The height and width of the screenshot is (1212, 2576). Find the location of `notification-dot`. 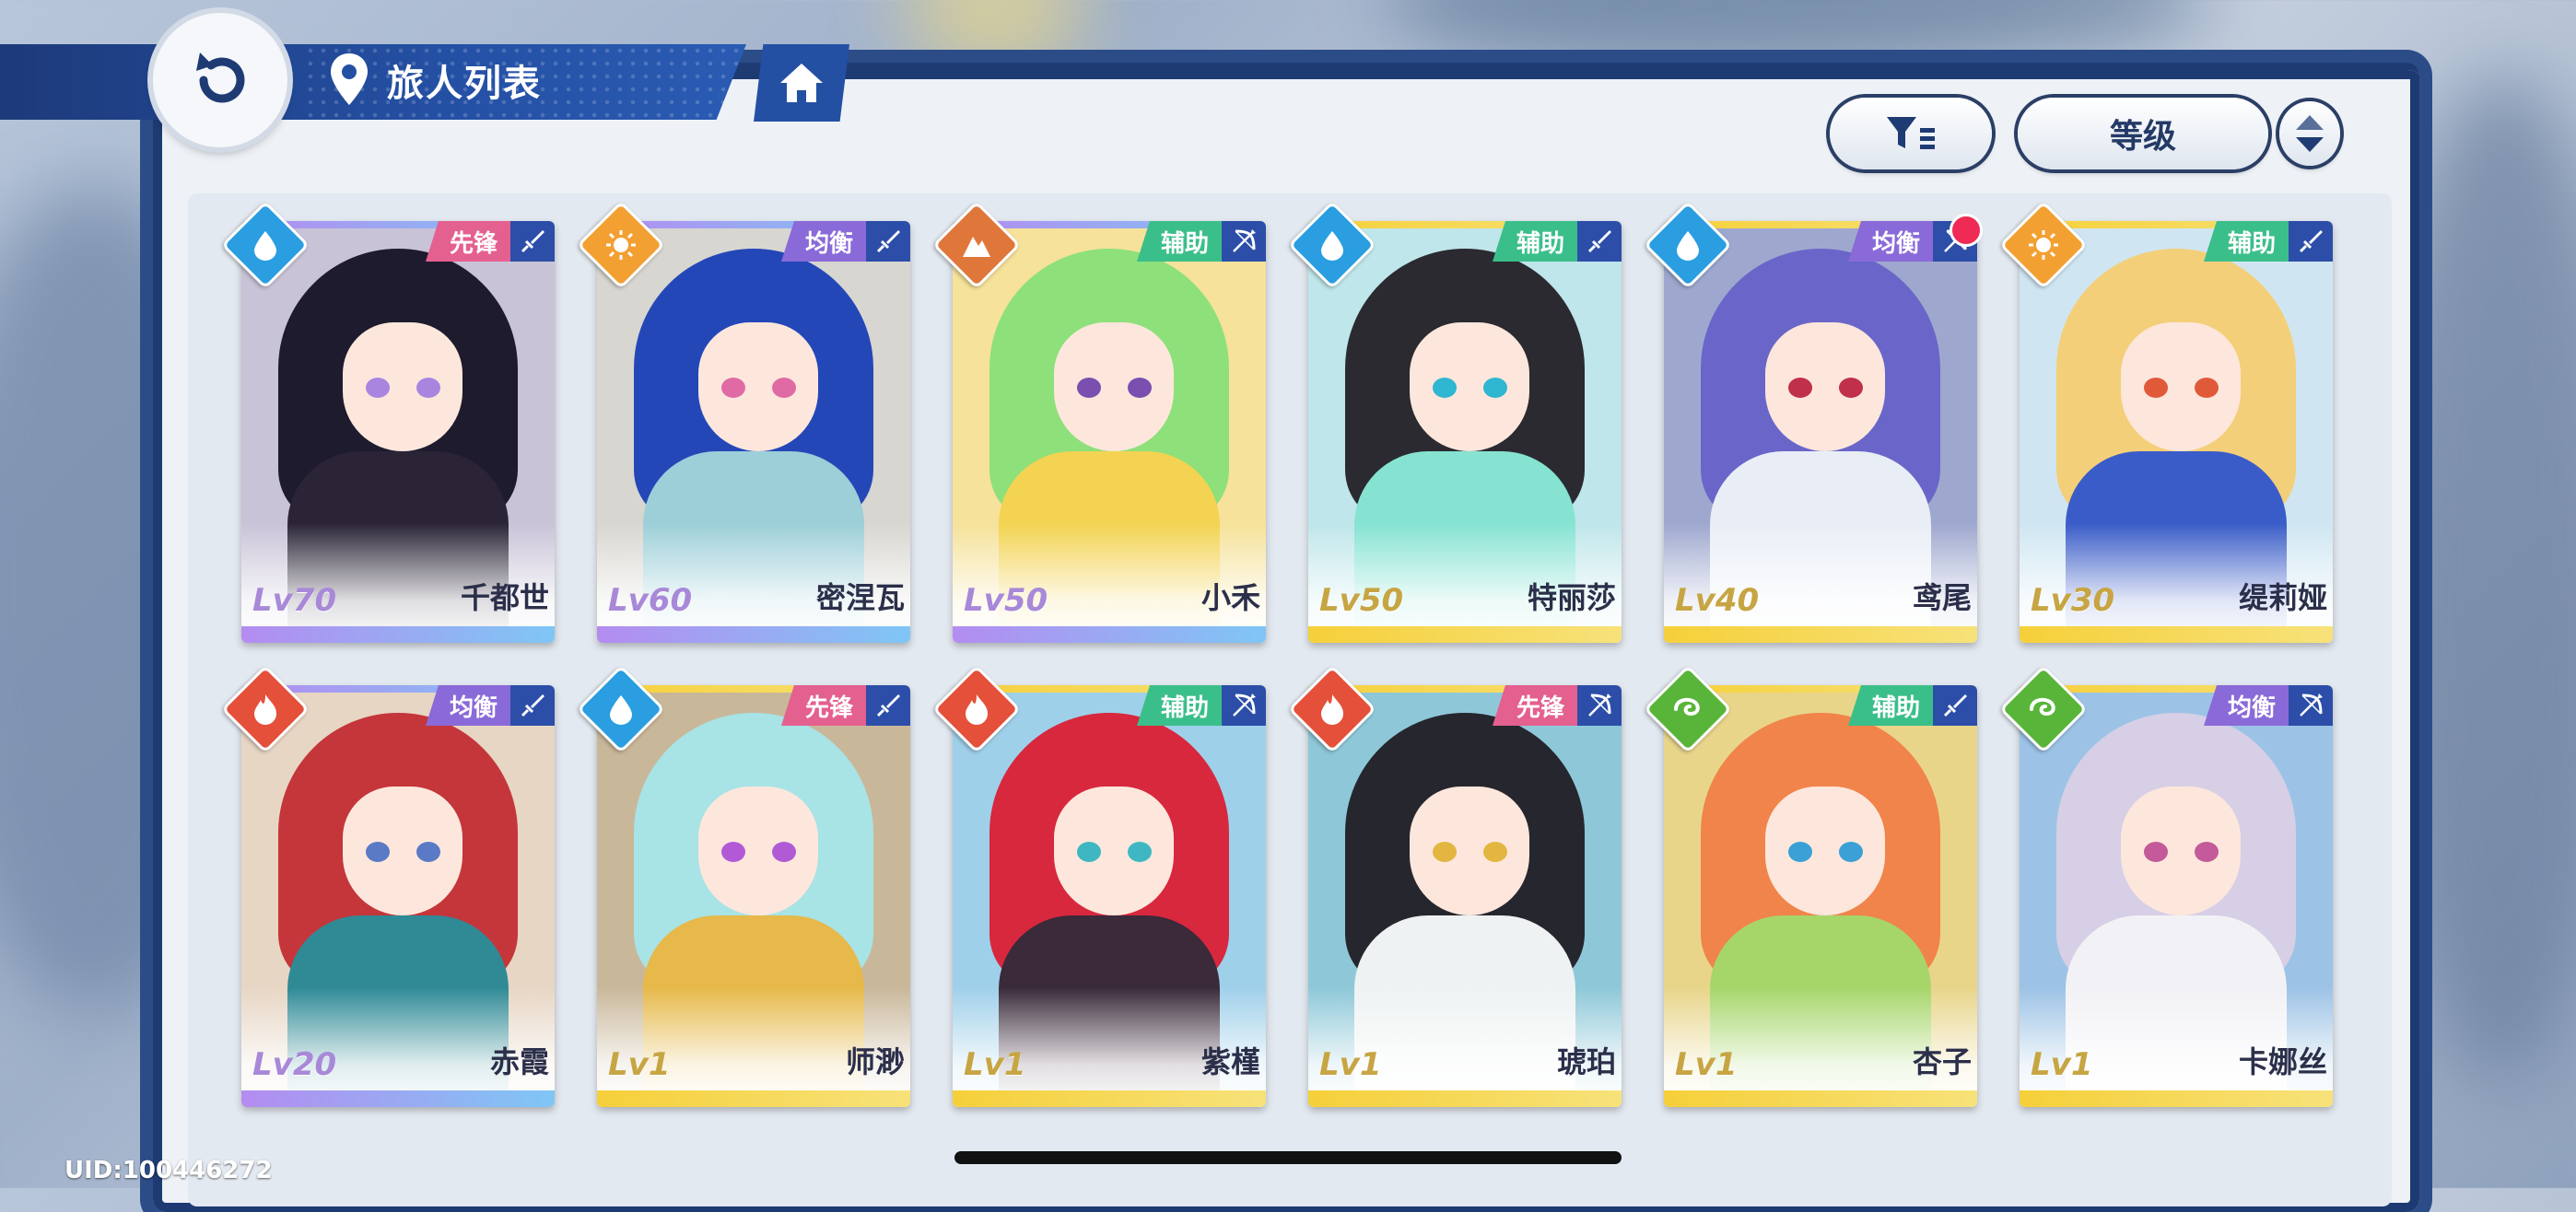

notification-dot is located at coordinates (1966, 230).